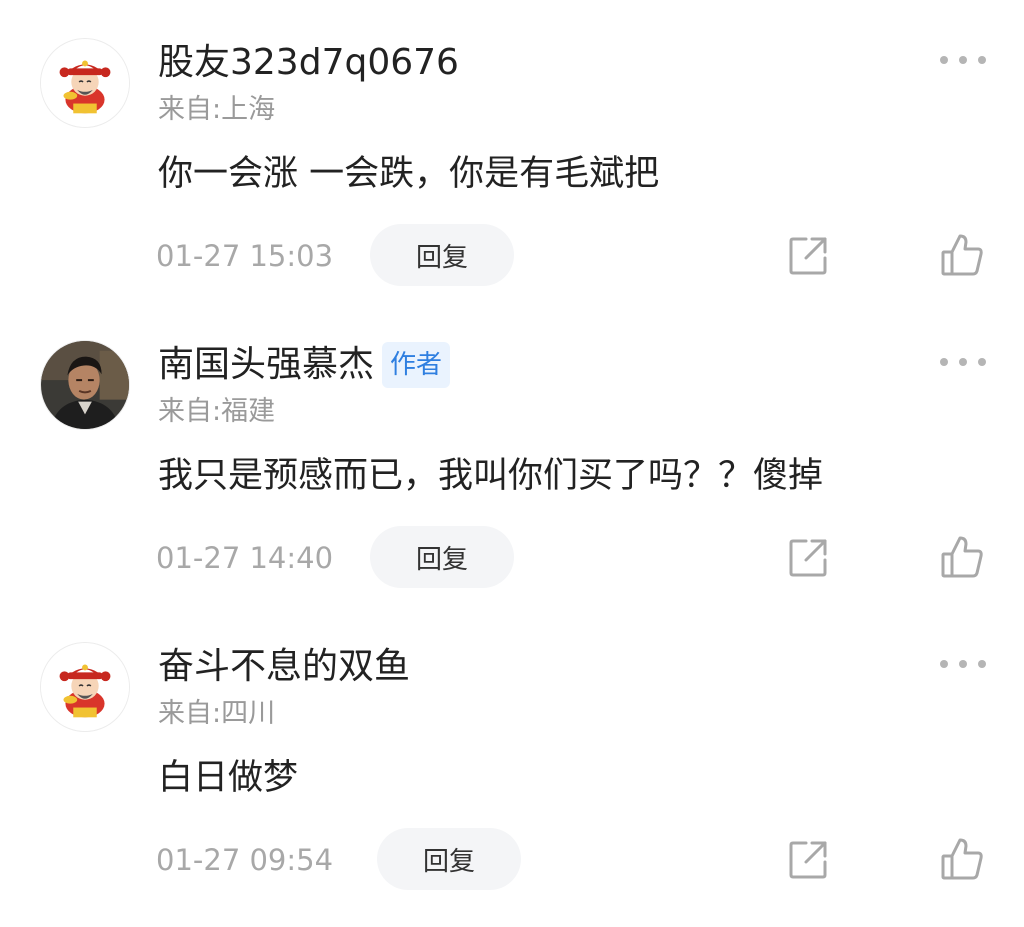 The image size is (1024, 927). Describe the element at coordinates (245, 558) in the screenshot. I see `timestamp: 01-27 14:40` at that location.